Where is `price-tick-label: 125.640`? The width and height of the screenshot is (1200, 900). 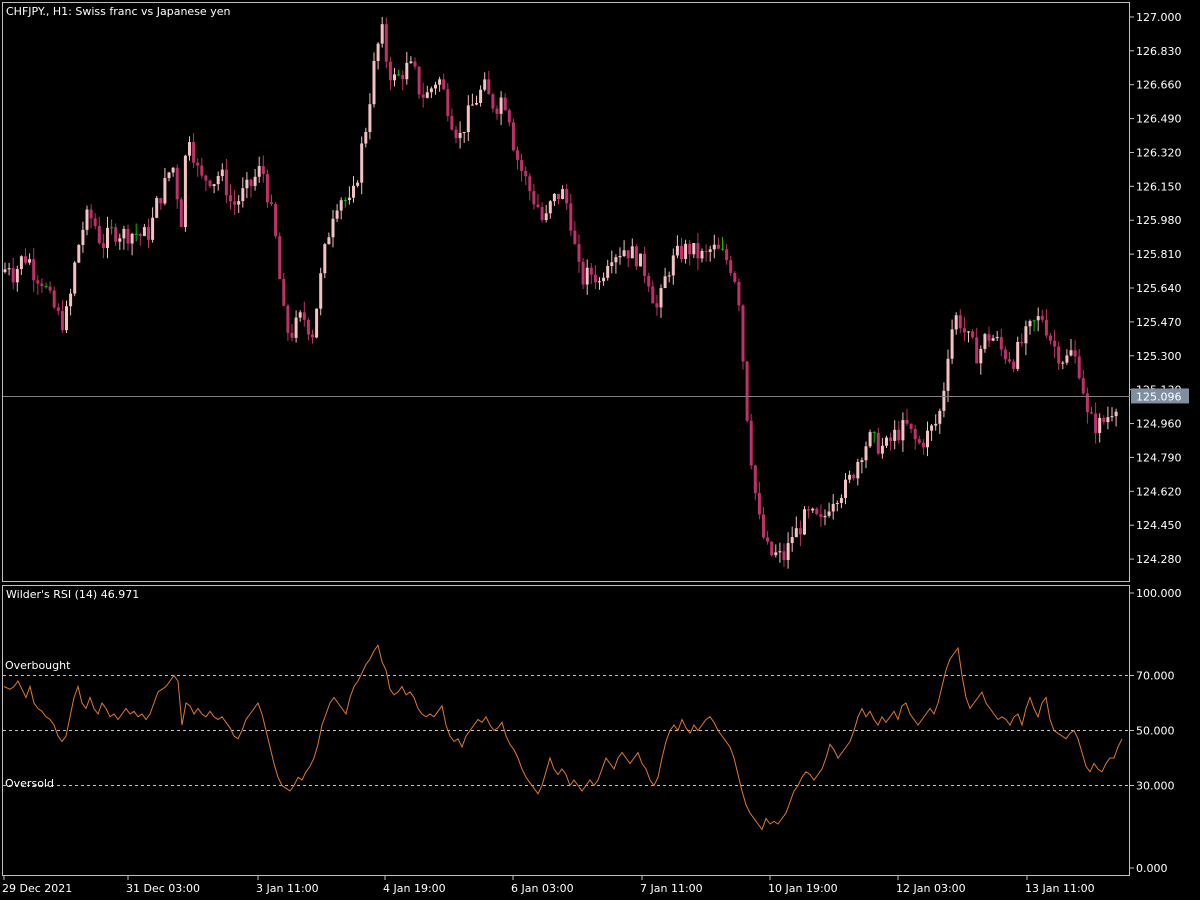 price-tick-label: 125.640 is located at coordinates (1159, 288).